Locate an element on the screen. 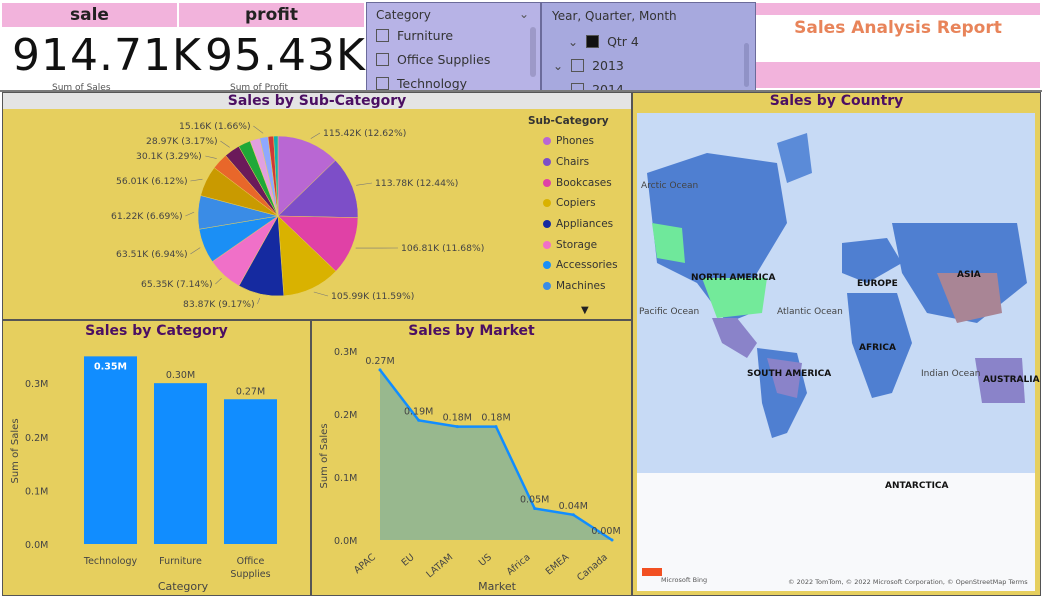 The height and width of the screenshot is (600, 1042). caret-down-icon: ▼ is located at coordinates (585, 310).